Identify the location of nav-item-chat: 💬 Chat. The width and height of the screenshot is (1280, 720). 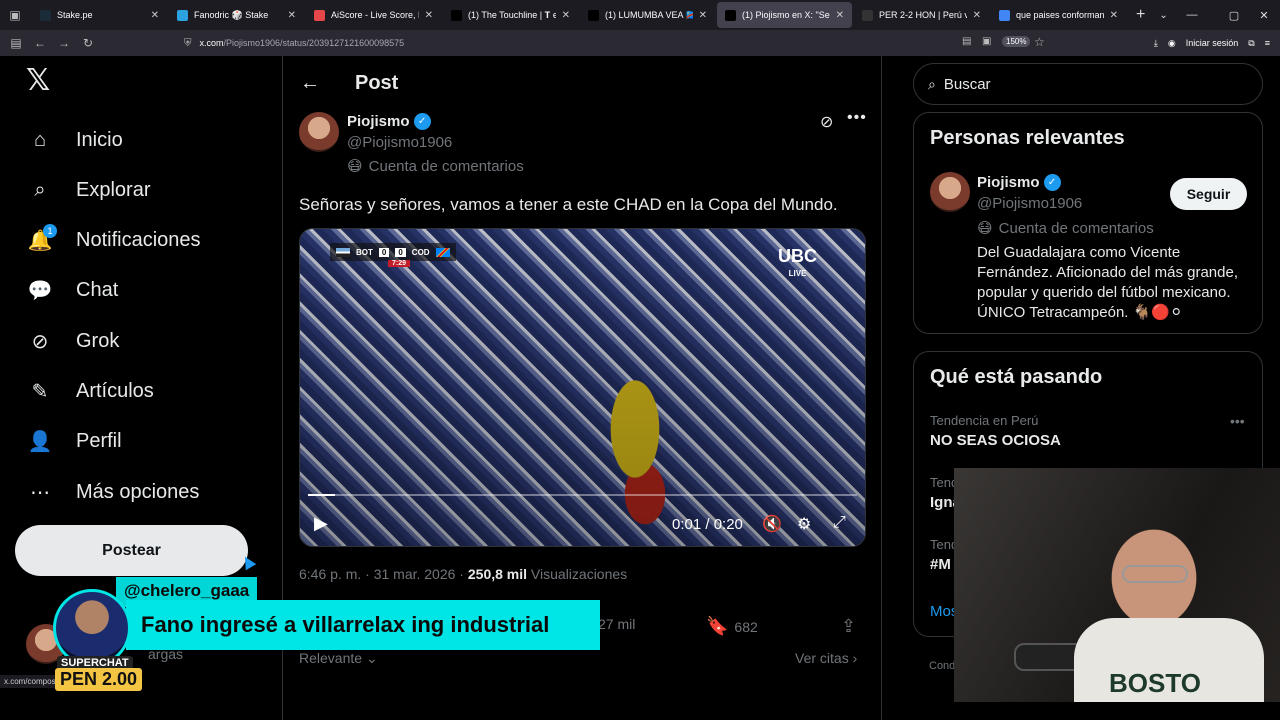
(72, 291).